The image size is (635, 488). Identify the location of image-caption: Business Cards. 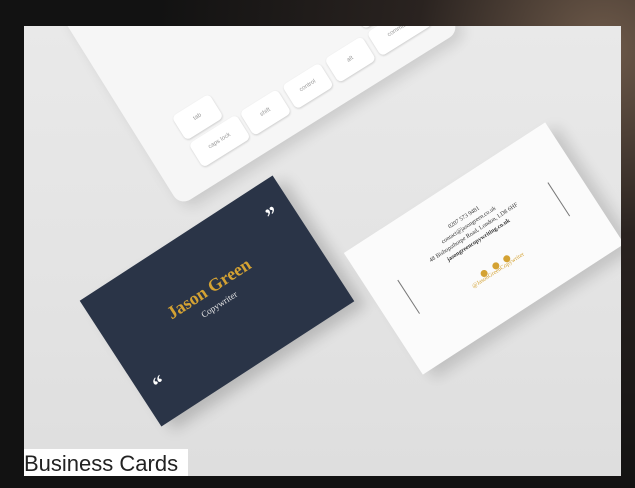
(106, 462).